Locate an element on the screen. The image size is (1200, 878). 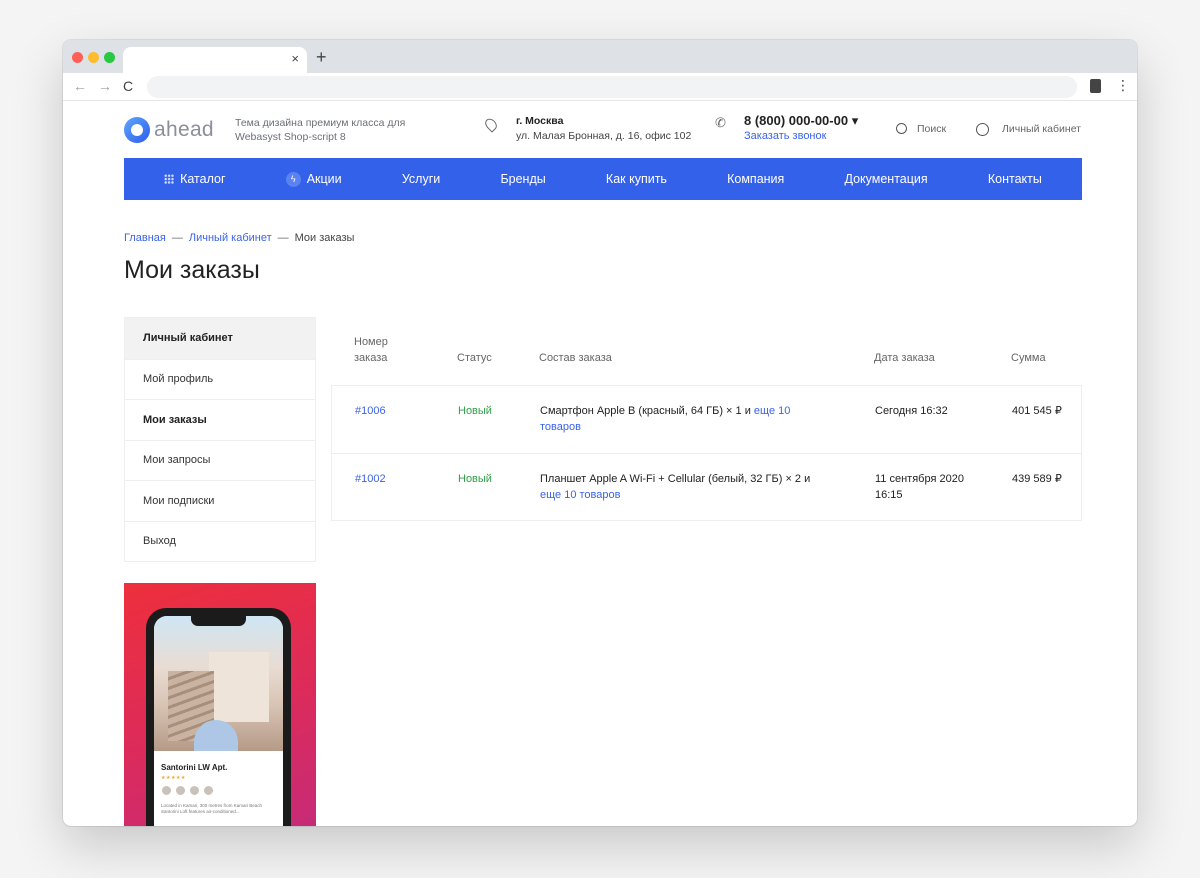
account-link: Личный кабинет is located at coordinates (1041, 129).